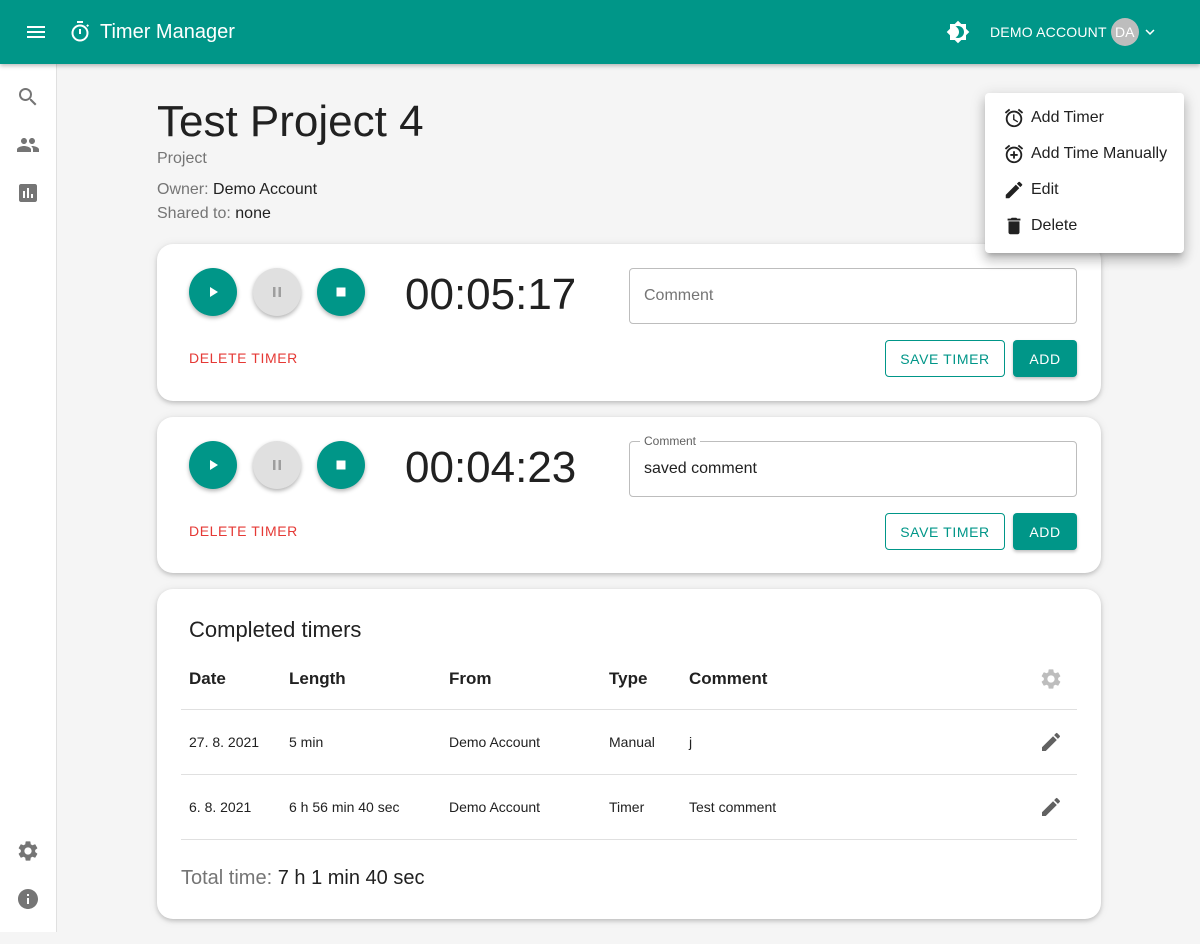  Describe the element at coordinates (227, 878) in the screenshot. I see `total-label: Total time:` at that location.